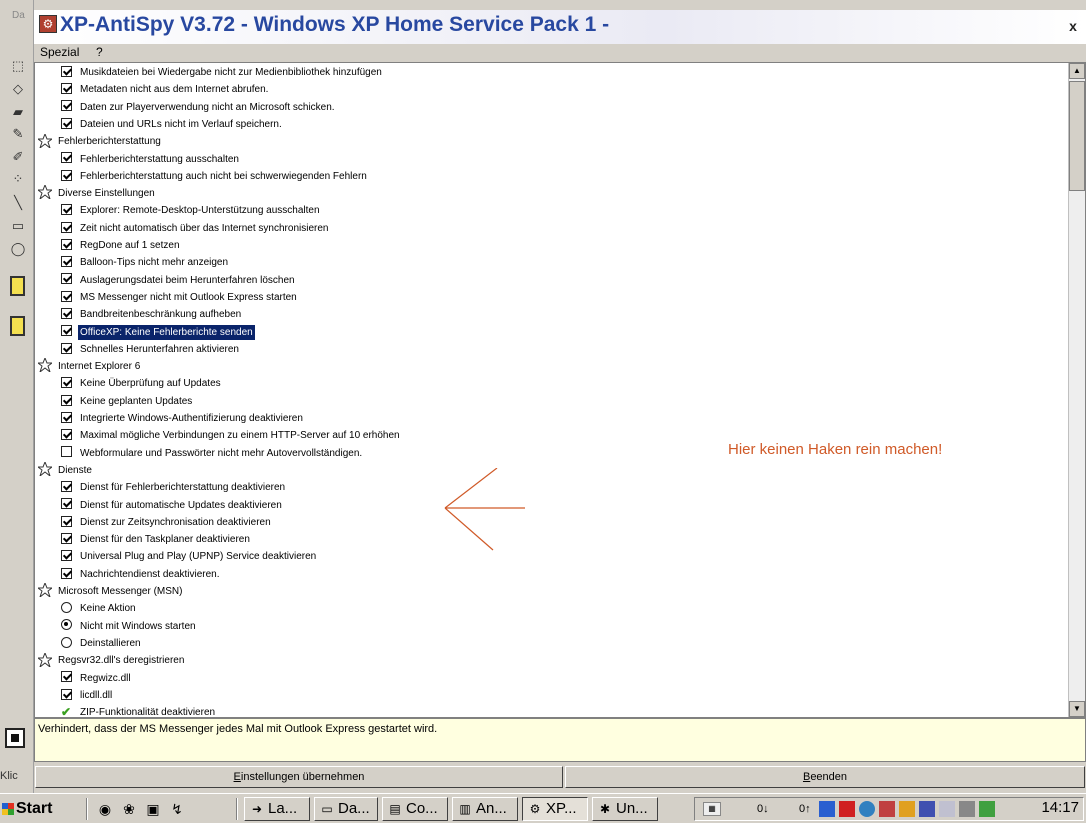 The height and width of the screenshot is (823, 1086). I want to click on menu-help: ?, so click(99, 52).